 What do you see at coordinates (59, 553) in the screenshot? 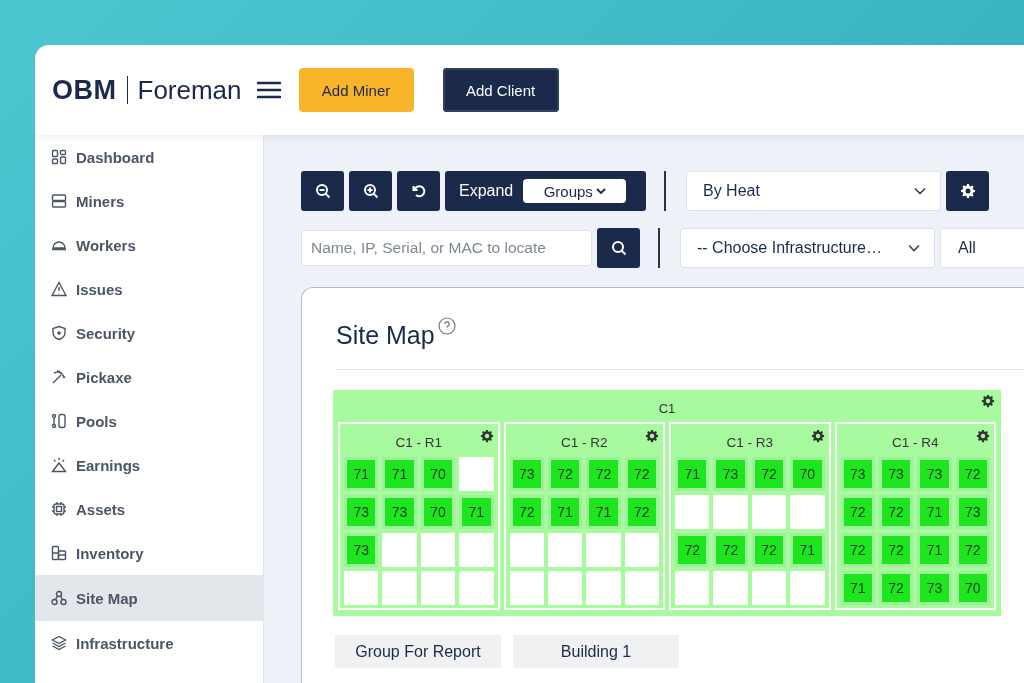
I see `inventory-icon` at bounding box center [59, 553].